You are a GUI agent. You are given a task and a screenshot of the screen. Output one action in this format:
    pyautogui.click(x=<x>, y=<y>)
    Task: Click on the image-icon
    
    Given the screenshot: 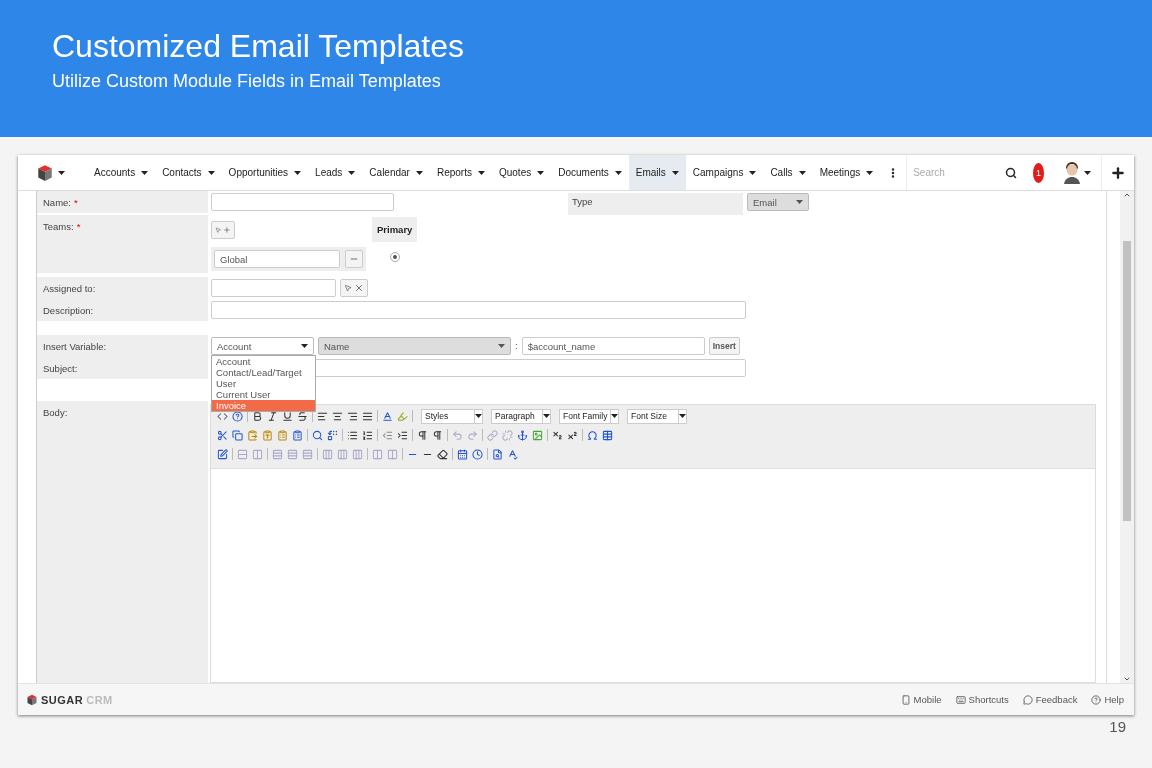 What is the action you would take?
    pyautogui.click(x=537, y=435)
    